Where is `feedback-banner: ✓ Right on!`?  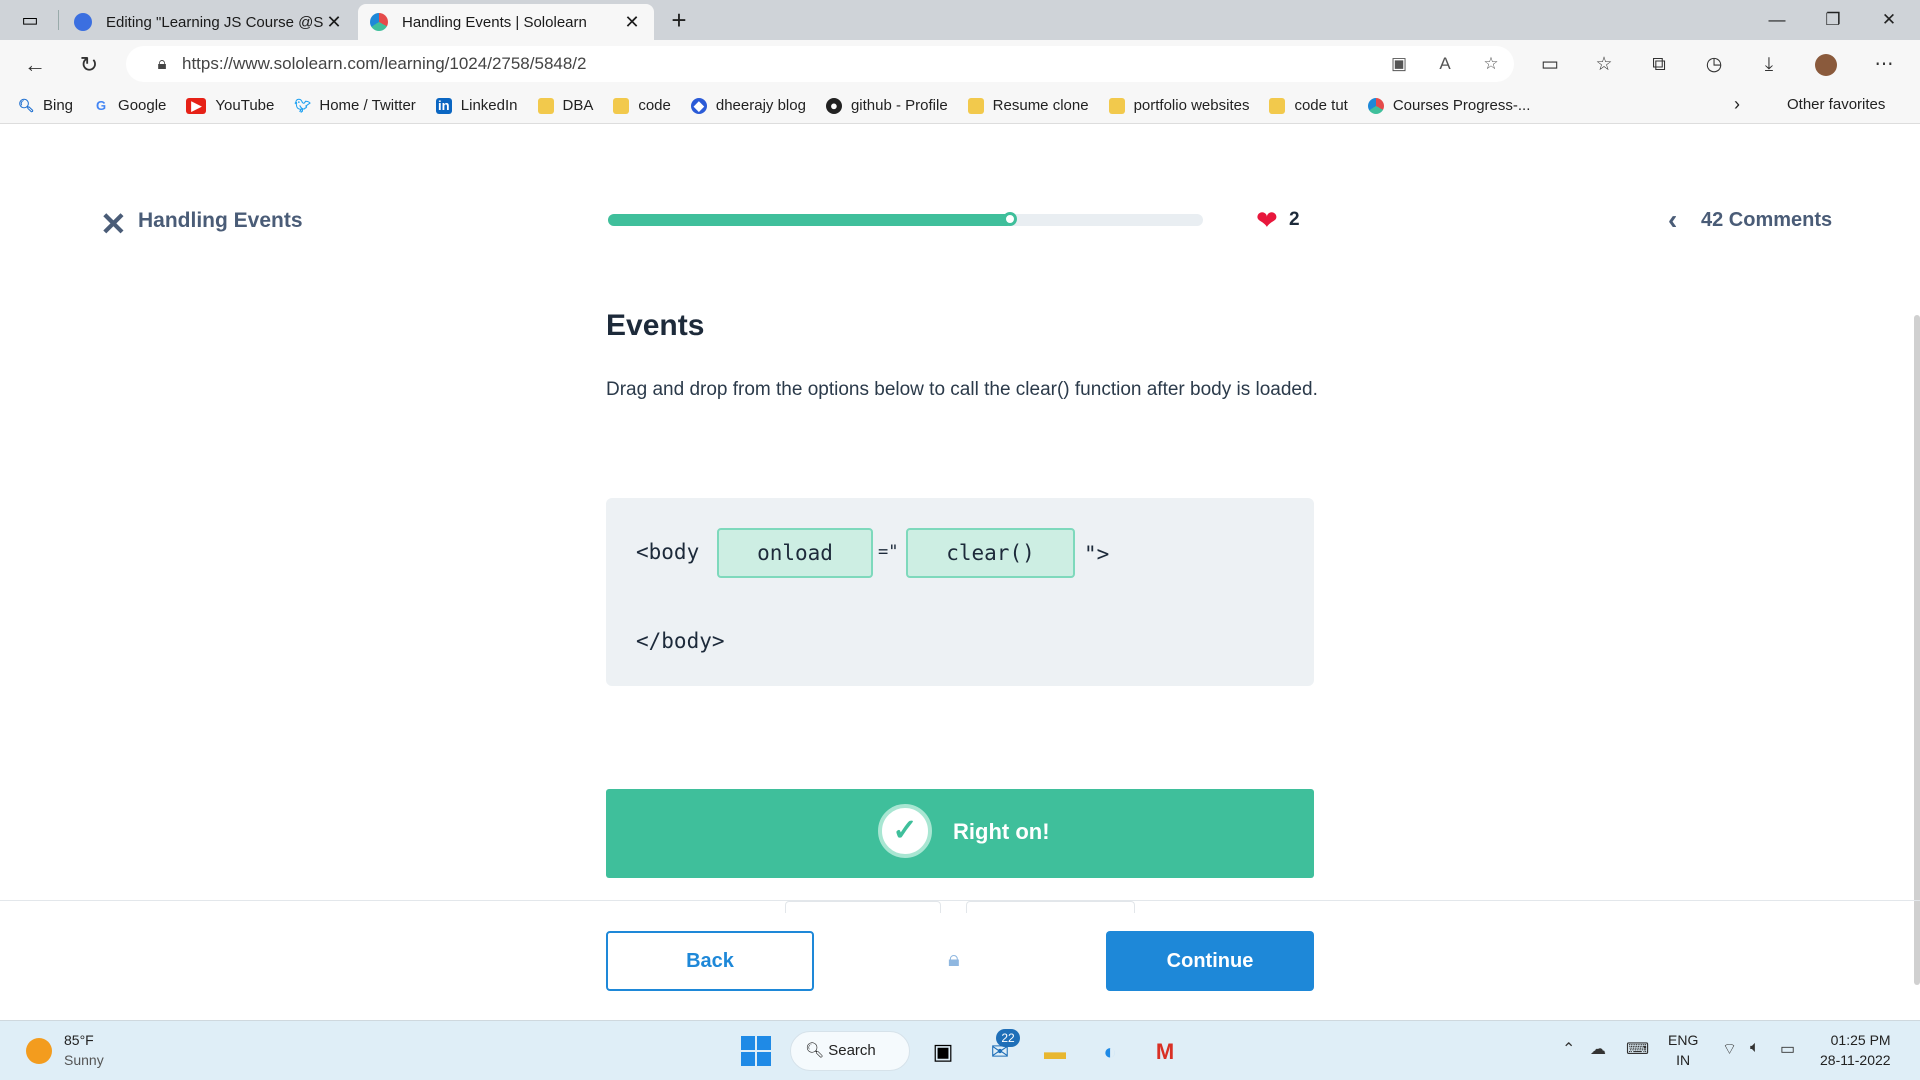
feedback-banner: ✓ Right on! is located at coordinates (960, 833).